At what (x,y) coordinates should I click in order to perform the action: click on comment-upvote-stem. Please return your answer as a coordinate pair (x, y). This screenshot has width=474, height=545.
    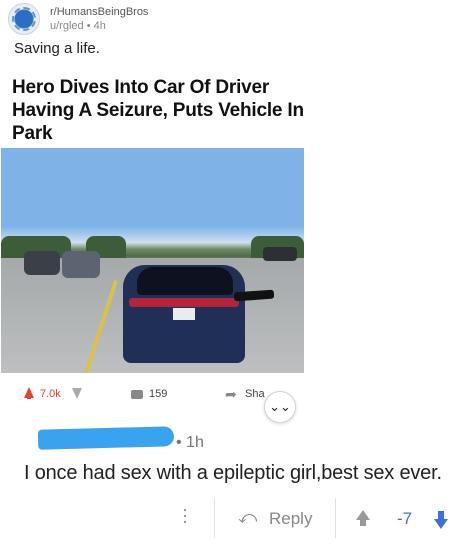
    Looking at the image, I should click on (363, 522).